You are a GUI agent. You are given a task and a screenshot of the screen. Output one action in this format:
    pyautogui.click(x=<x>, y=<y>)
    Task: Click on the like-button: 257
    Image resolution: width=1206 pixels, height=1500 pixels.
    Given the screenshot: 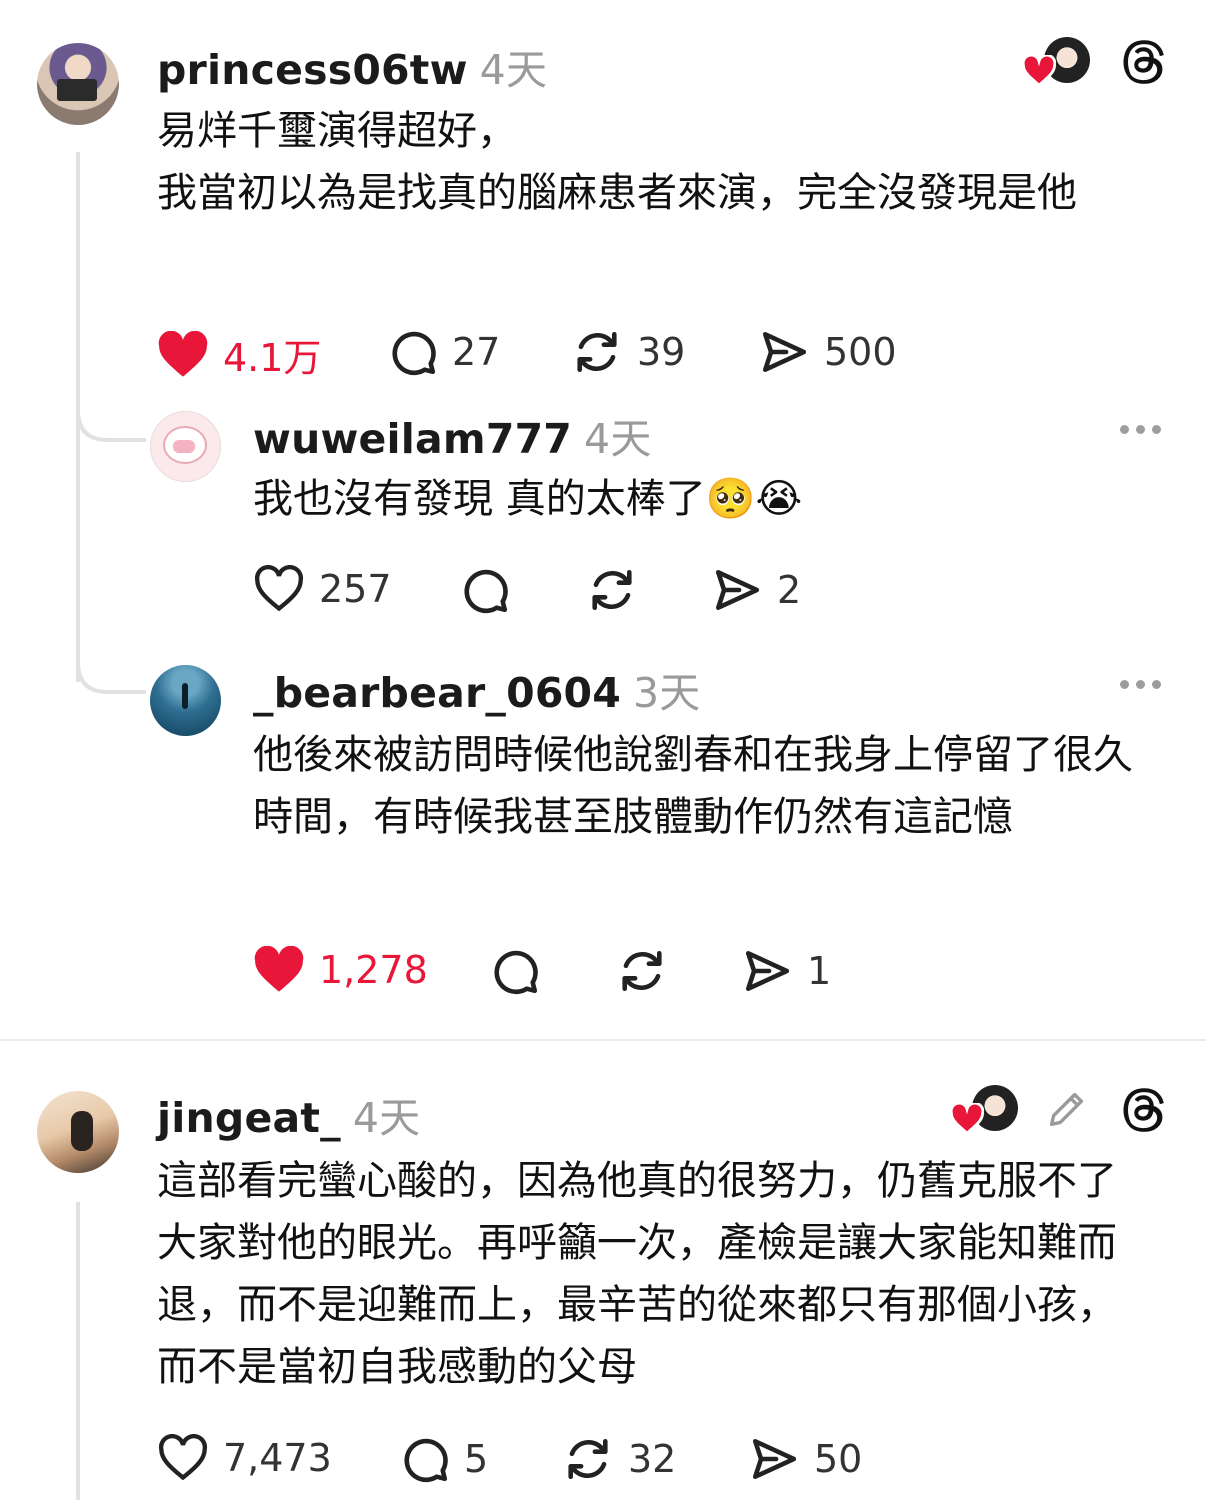 What is the action you would take?
    pyautogui.click(x=322, y=589)
    